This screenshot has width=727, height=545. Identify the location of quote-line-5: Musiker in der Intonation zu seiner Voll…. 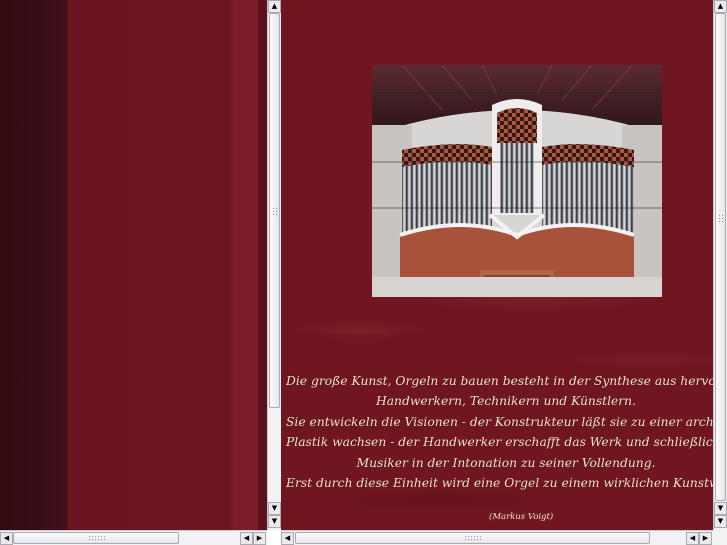
(506, 462).